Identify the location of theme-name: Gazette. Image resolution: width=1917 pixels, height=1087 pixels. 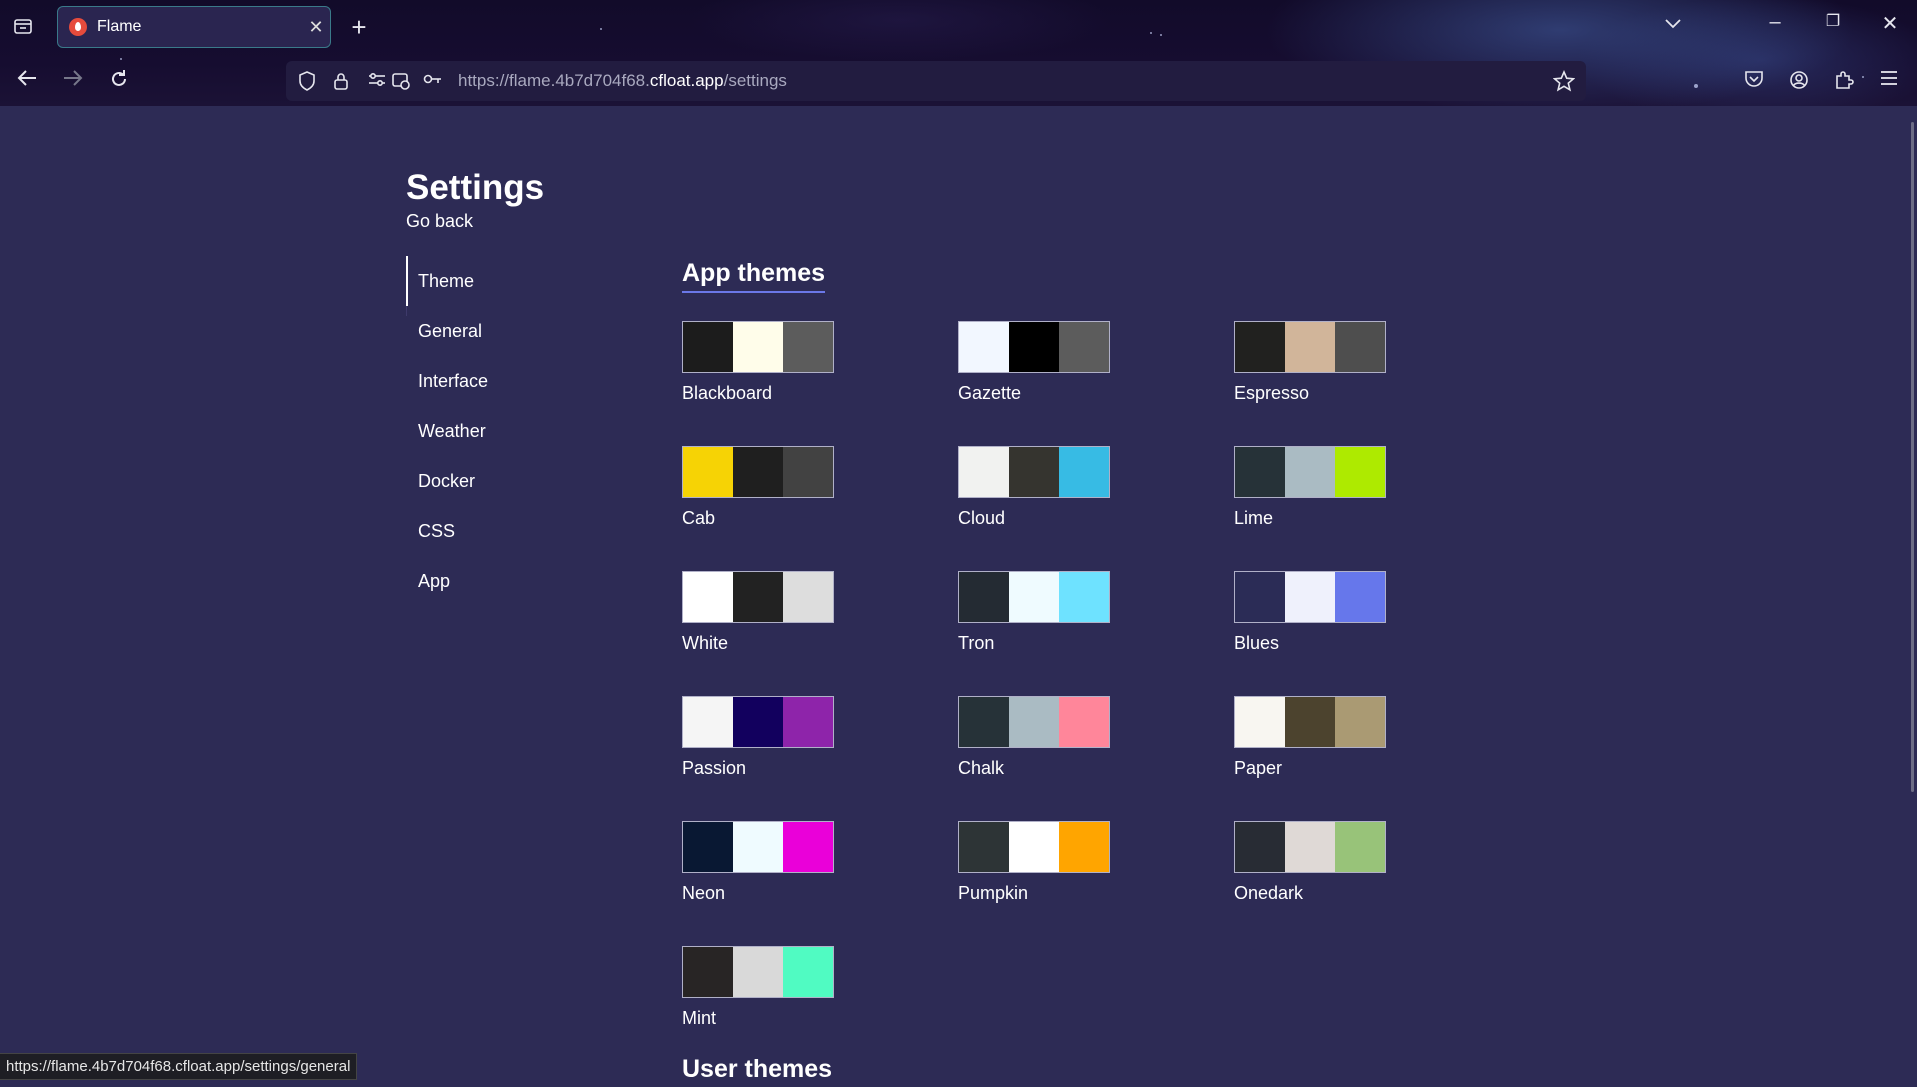
(990, 393).